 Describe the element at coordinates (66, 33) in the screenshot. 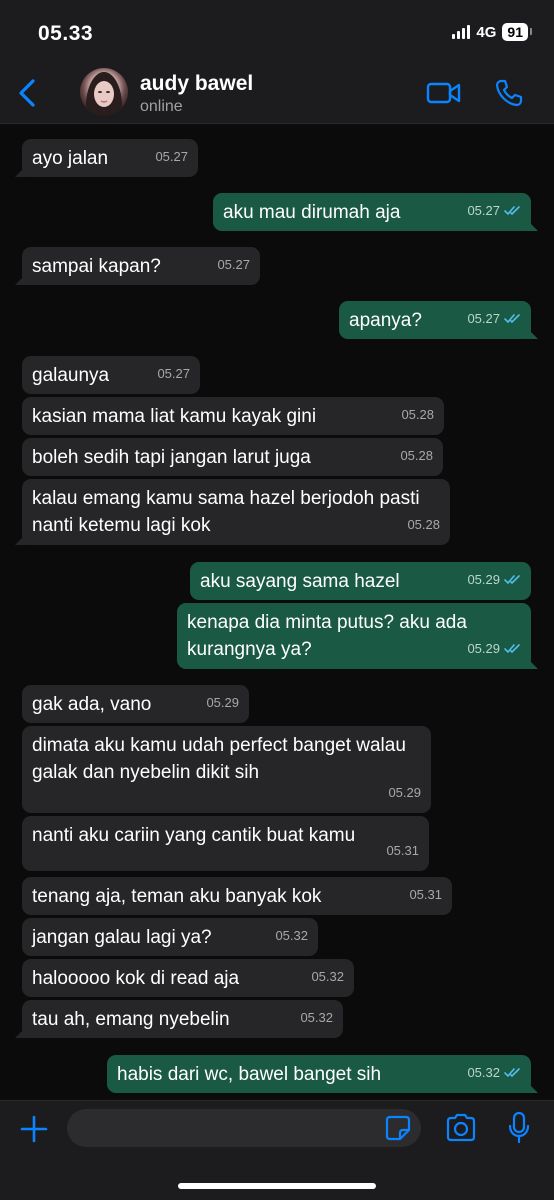

I see `status-time: 05.33` at that location.